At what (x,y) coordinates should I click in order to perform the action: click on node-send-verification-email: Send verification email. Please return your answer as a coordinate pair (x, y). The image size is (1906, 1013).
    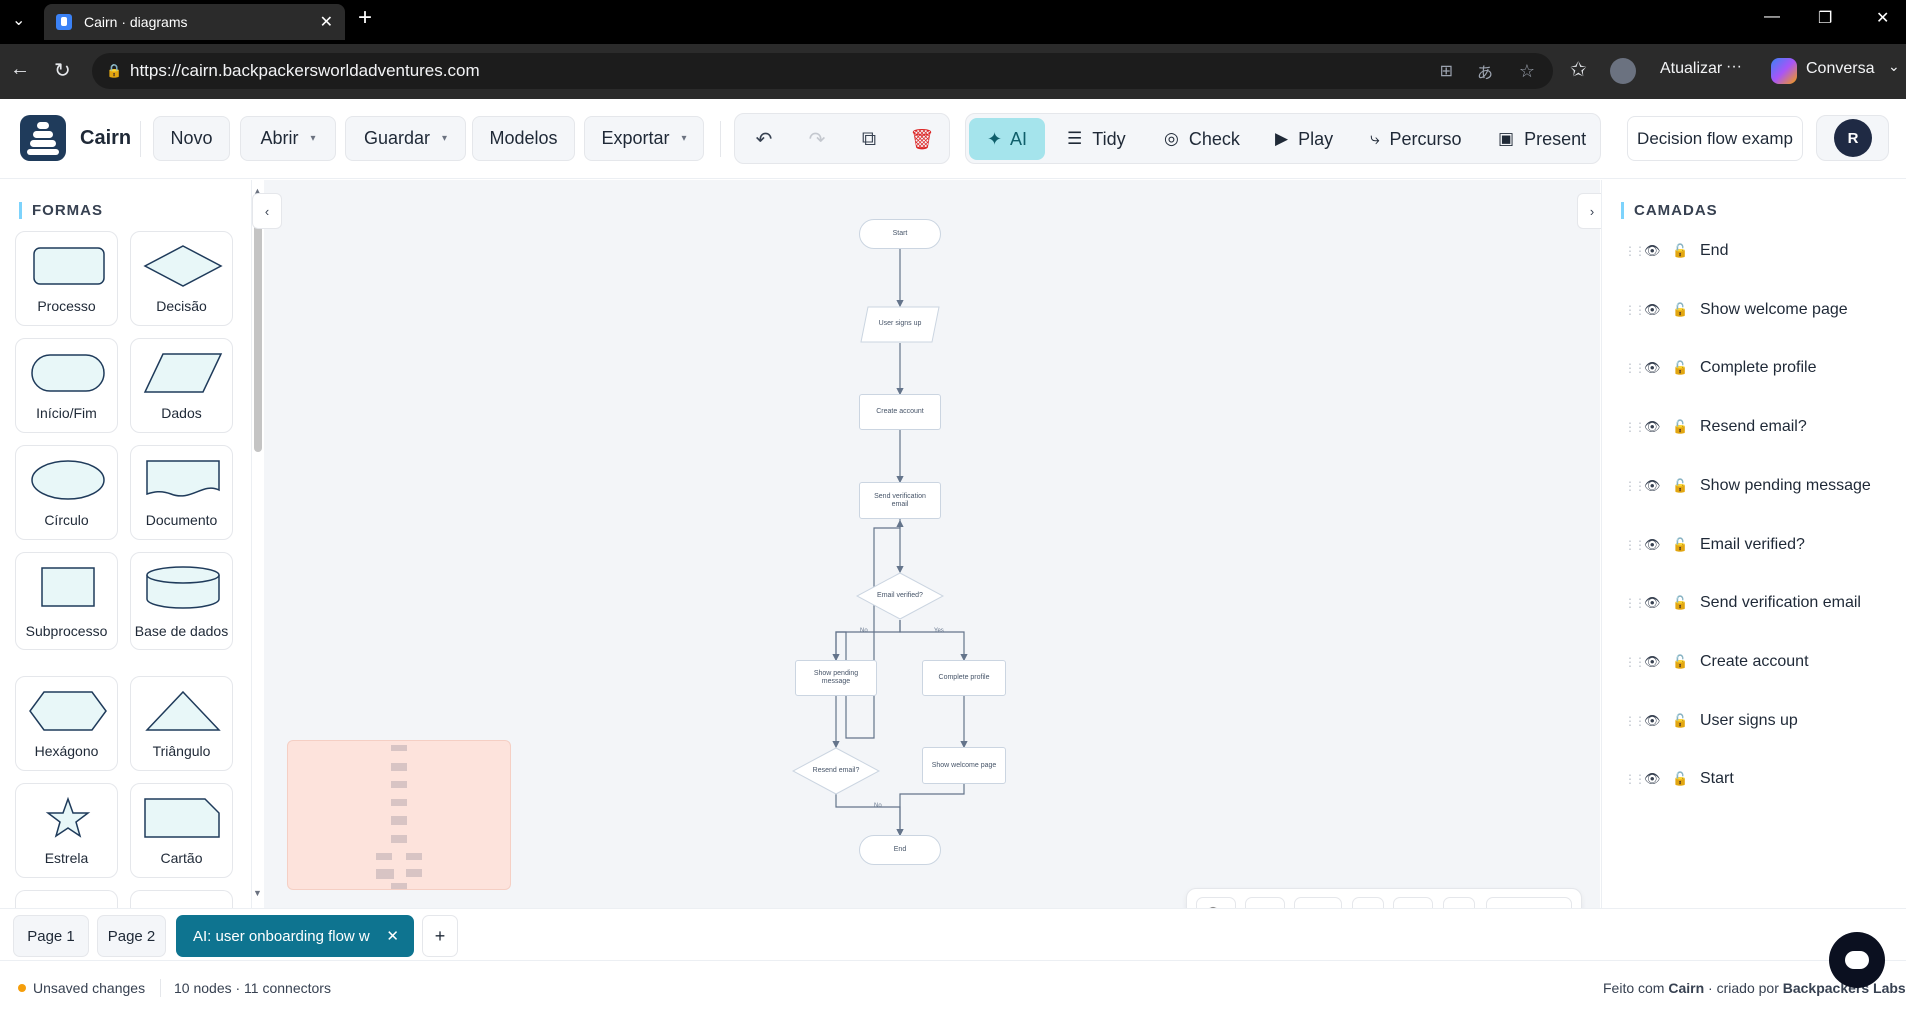
    Looking at the image, I should click on (900, 500).